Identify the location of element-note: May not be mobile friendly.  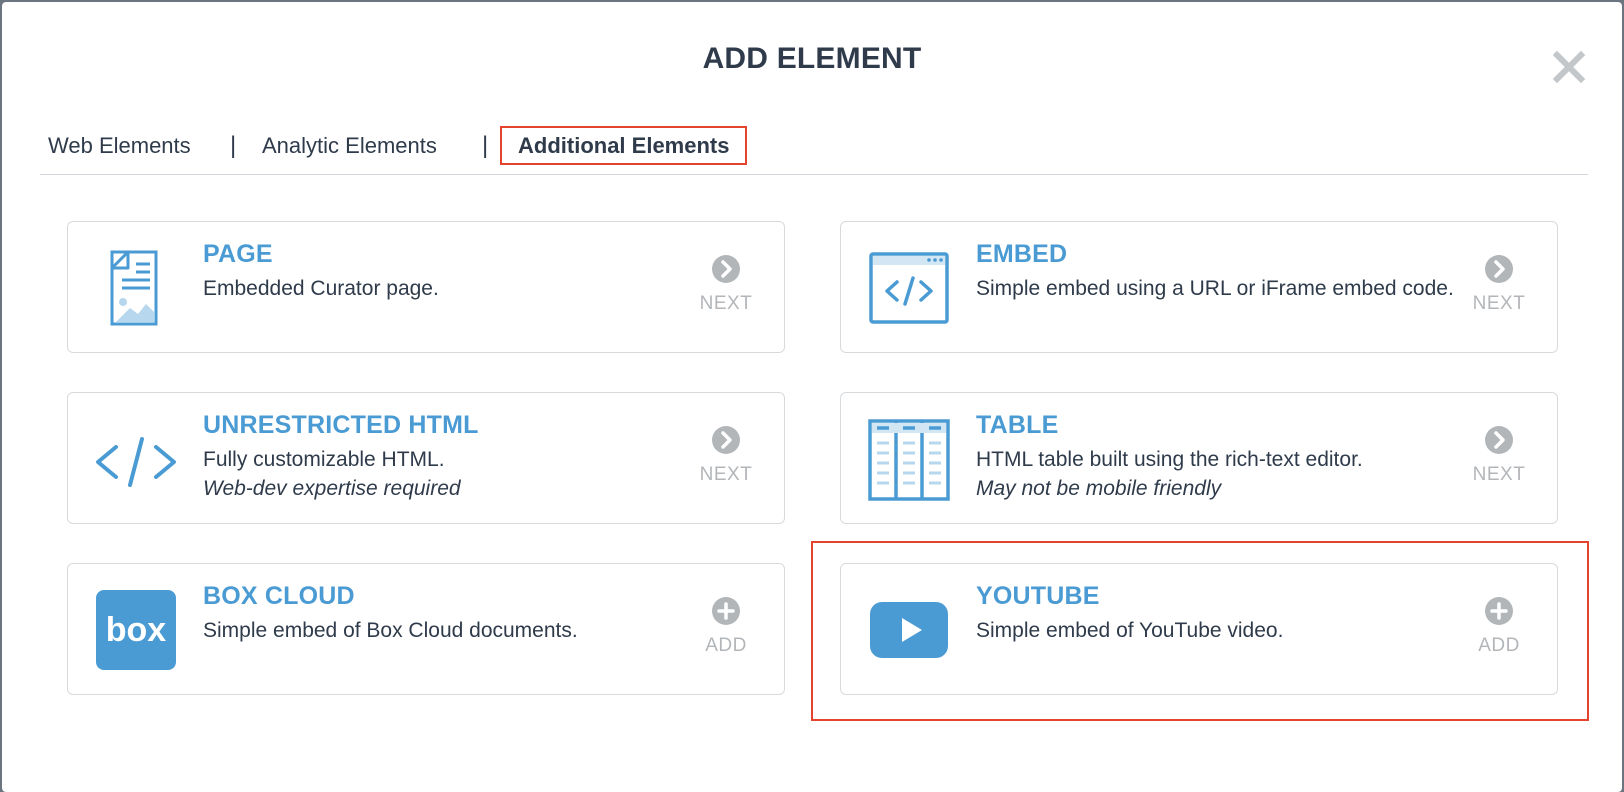
(1099, 488).